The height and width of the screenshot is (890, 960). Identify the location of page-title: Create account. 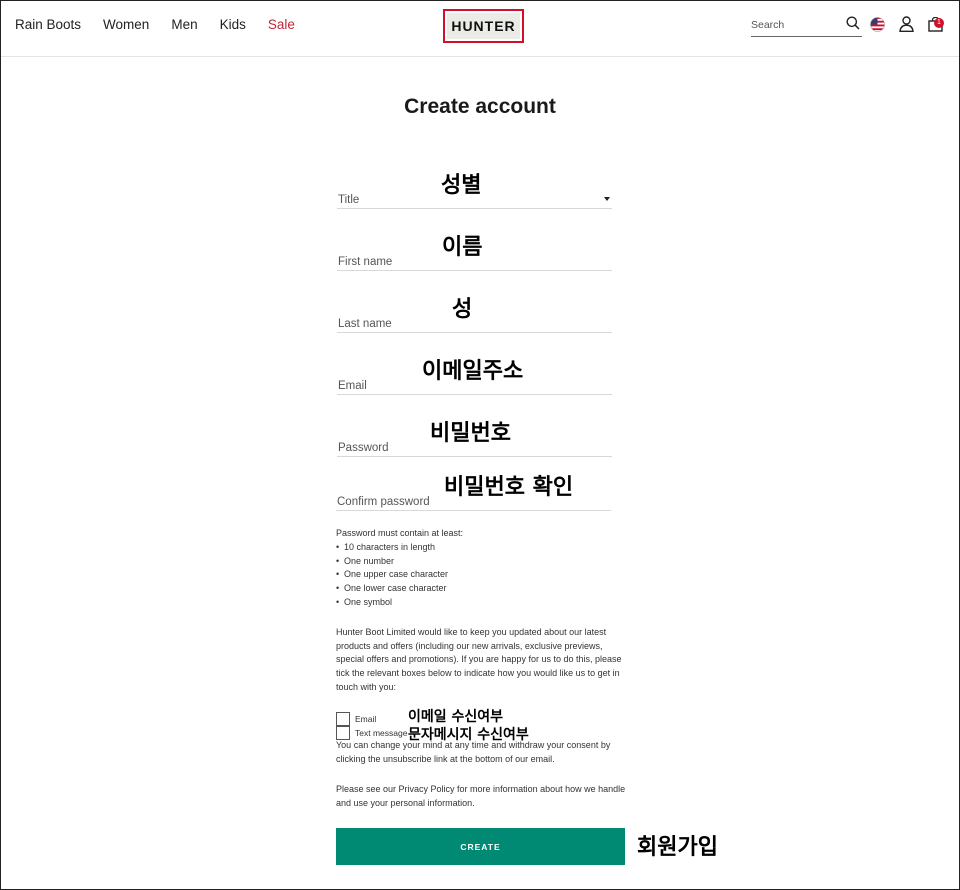
(480, 106).